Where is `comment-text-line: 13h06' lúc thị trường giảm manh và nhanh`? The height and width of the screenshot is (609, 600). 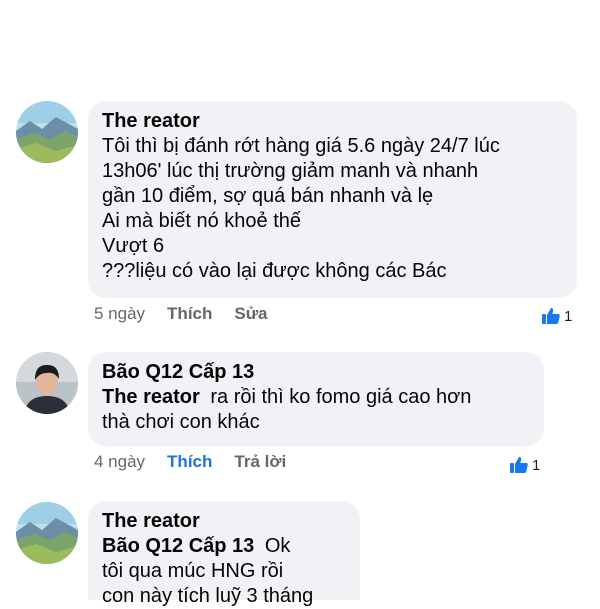
comment-text-line: 13h06' lúc thị trường giảm manh và nhanh is located at coordinates (290, 171).